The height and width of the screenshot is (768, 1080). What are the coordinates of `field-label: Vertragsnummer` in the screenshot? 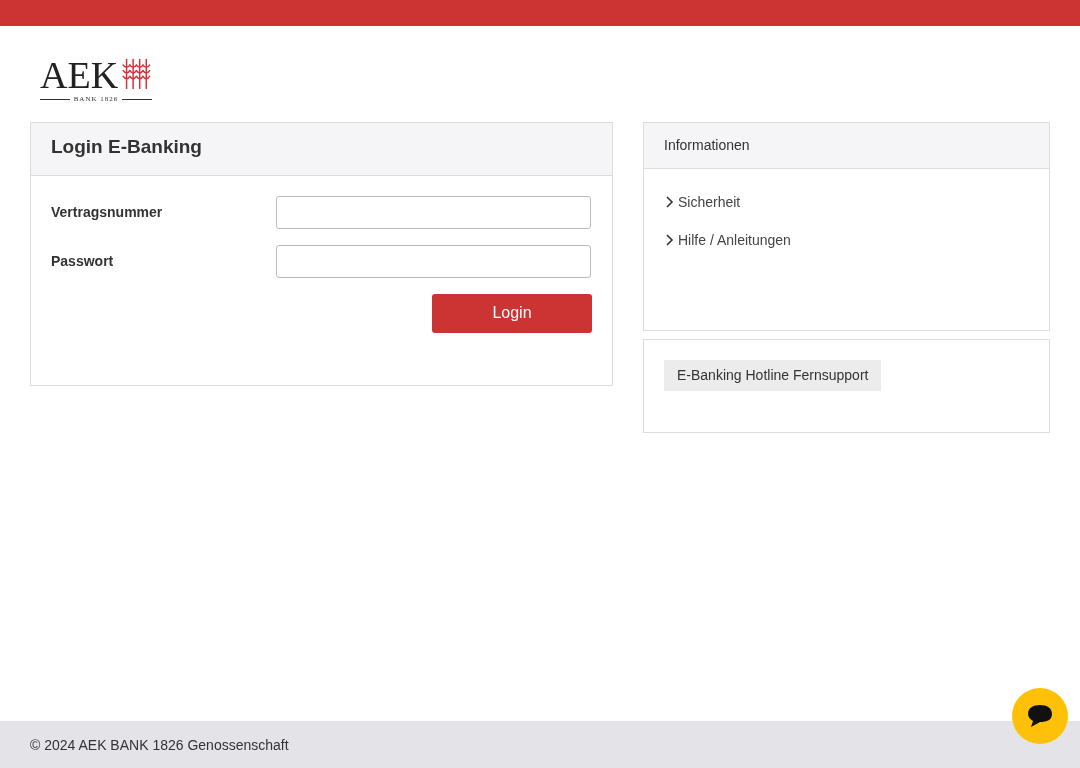 It's located at (107, 212).